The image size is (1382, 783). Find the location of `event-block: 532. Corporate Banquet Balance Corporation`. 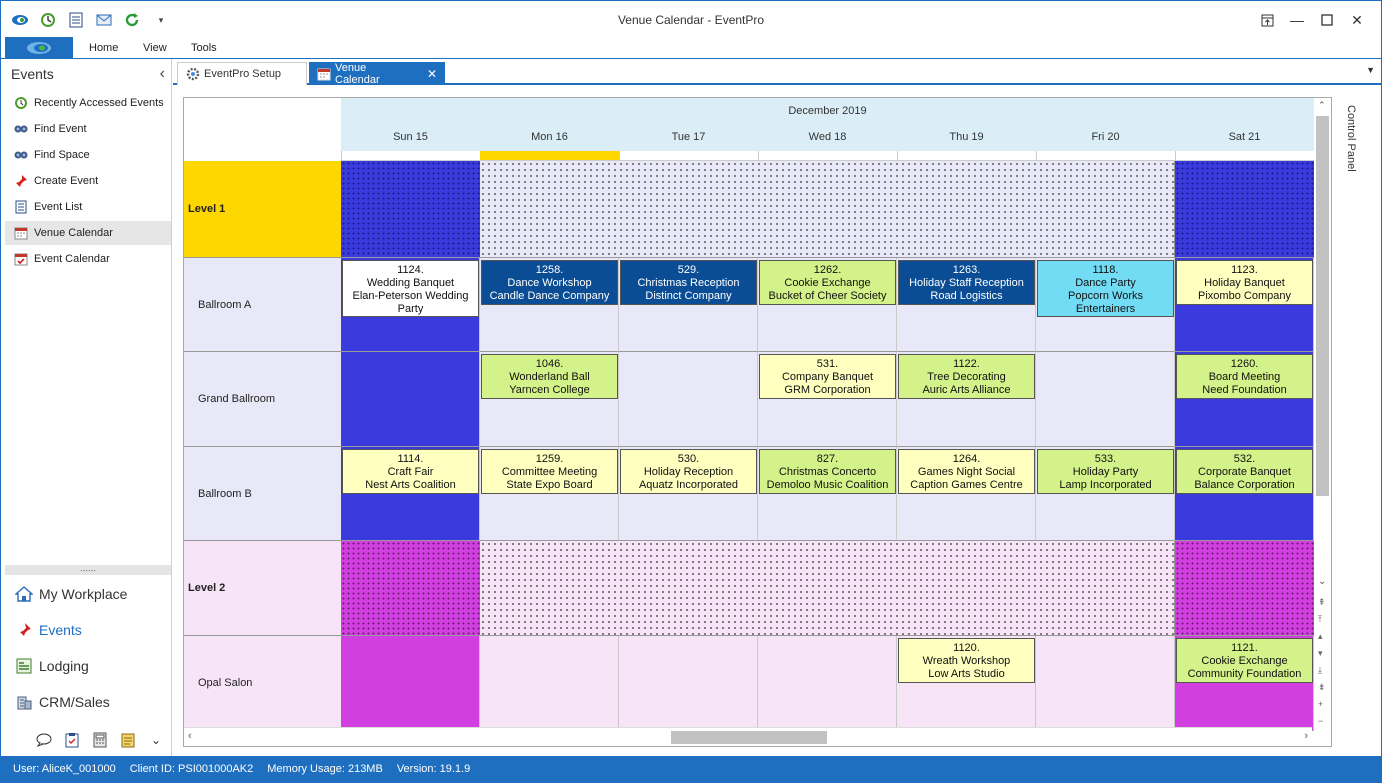

event-block: 532. Corporate Banquet Balance Corporation is located at coordinates (1244, 471).